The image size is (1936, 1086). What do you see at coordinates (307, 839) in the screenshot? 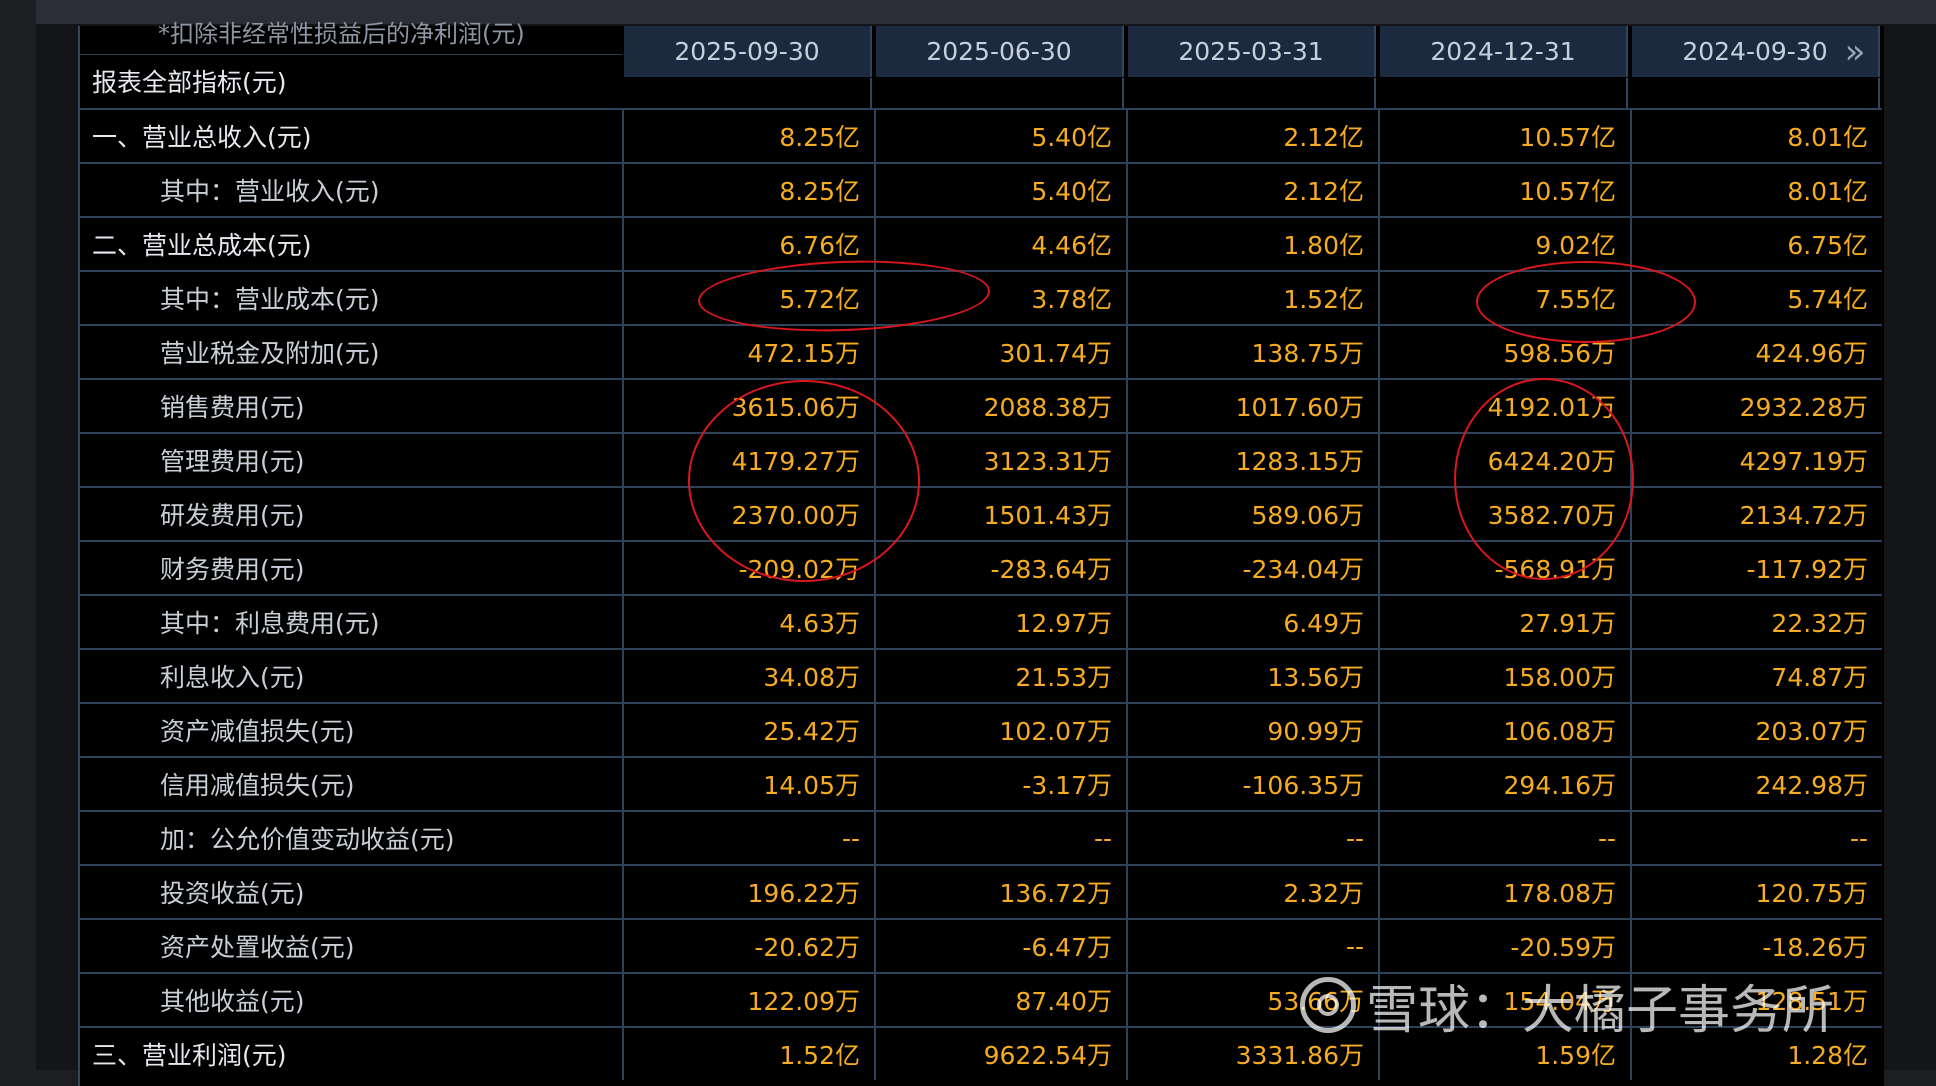
I see `row-label: 加：公允价值变动收益(元)` at bounding box center [307, 839].